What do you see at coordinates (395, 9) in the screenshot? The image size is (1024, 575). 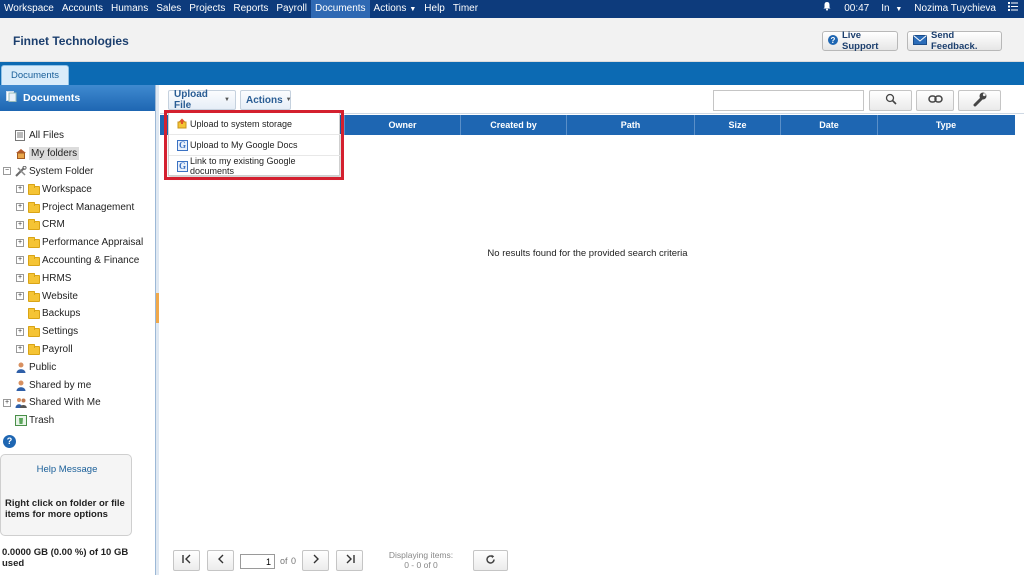 I see `nav-actions: Actions ▼` at bounding box center [395, 9].